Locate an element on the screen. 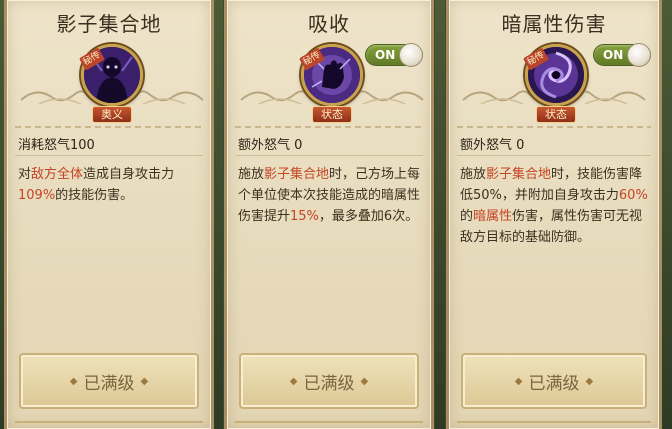  background-strip-right is located at coordinates (667, 214).